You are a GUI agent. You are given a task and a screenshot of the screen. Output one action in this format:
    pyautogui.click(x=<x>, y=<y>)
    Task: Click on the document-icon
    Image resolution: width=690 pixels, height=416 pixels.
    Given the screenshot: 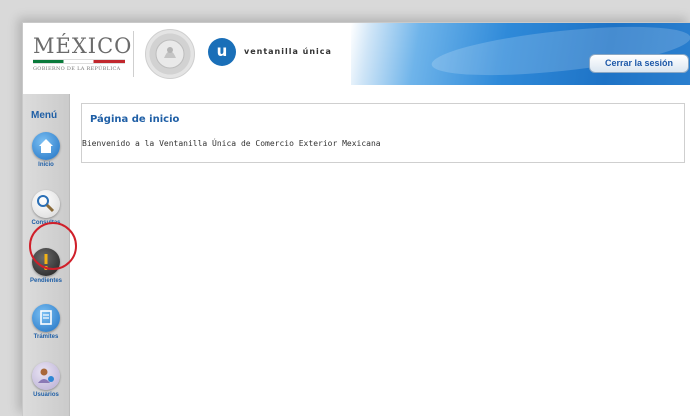 What is the action you would take?
    pyautogui.click(x=46, y=318)
    